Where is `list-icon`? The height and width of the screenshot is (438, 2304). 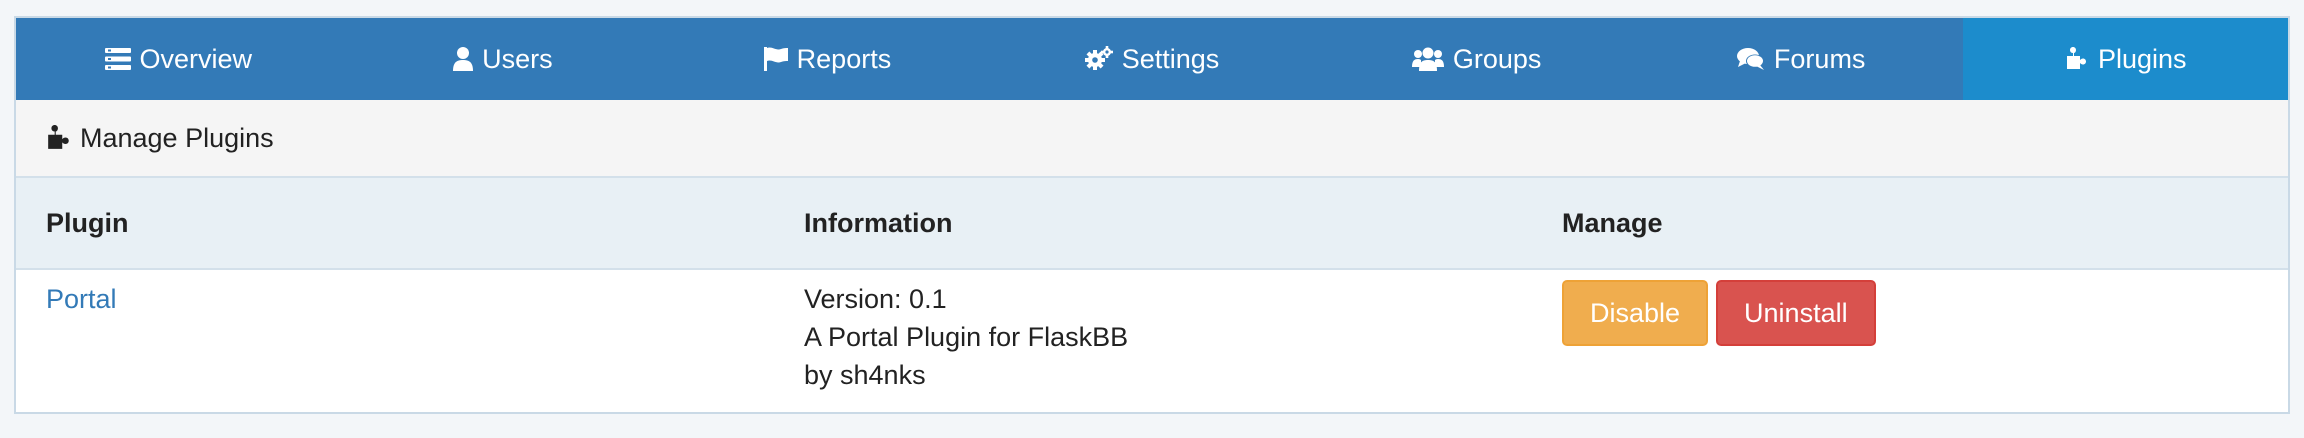
list-icon is located at coordinates (117, 59).